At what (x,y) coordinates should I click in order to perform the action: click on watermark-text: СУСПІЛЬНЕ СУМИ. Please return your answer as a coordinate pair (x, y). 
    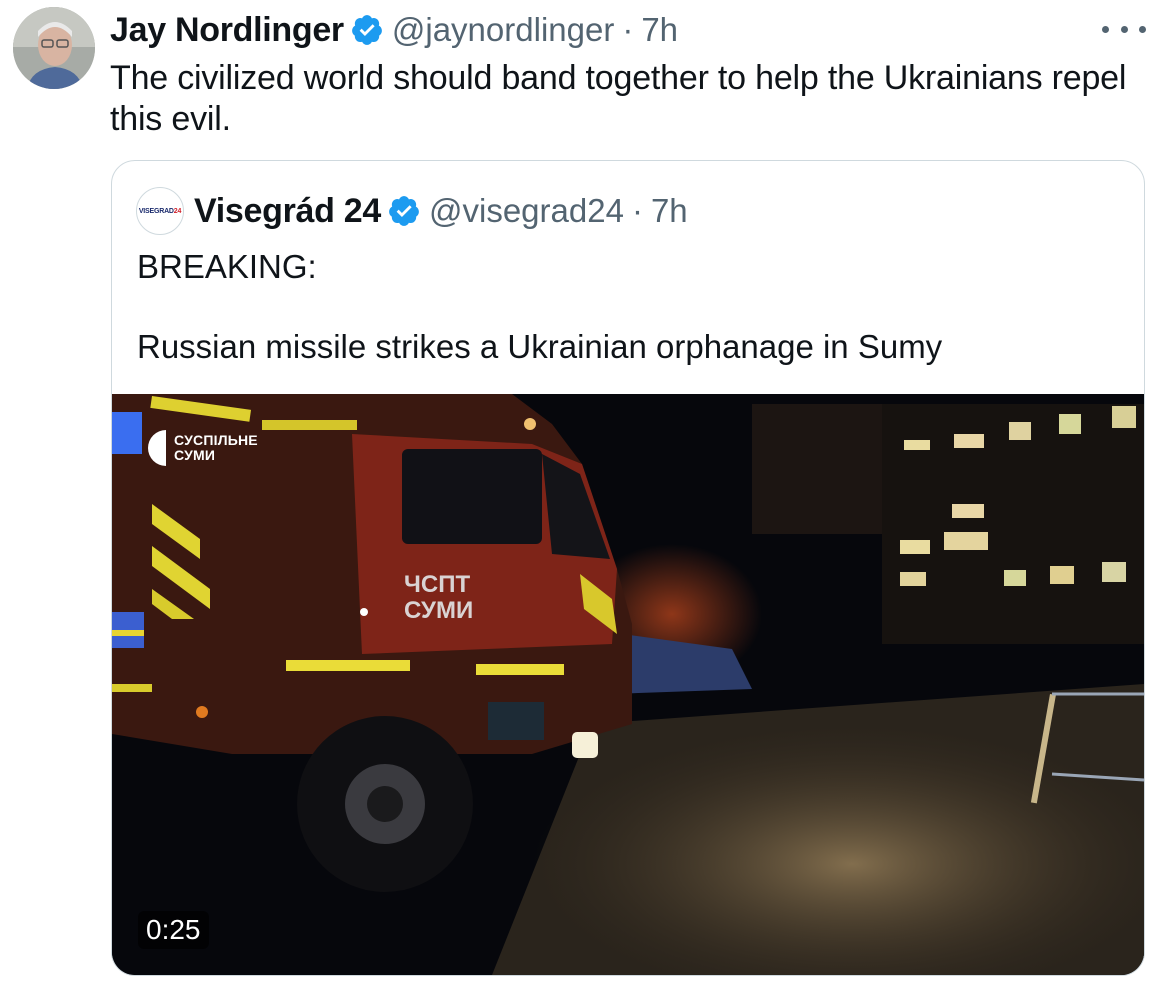
    Looking at the image, I should click on (216, 448).